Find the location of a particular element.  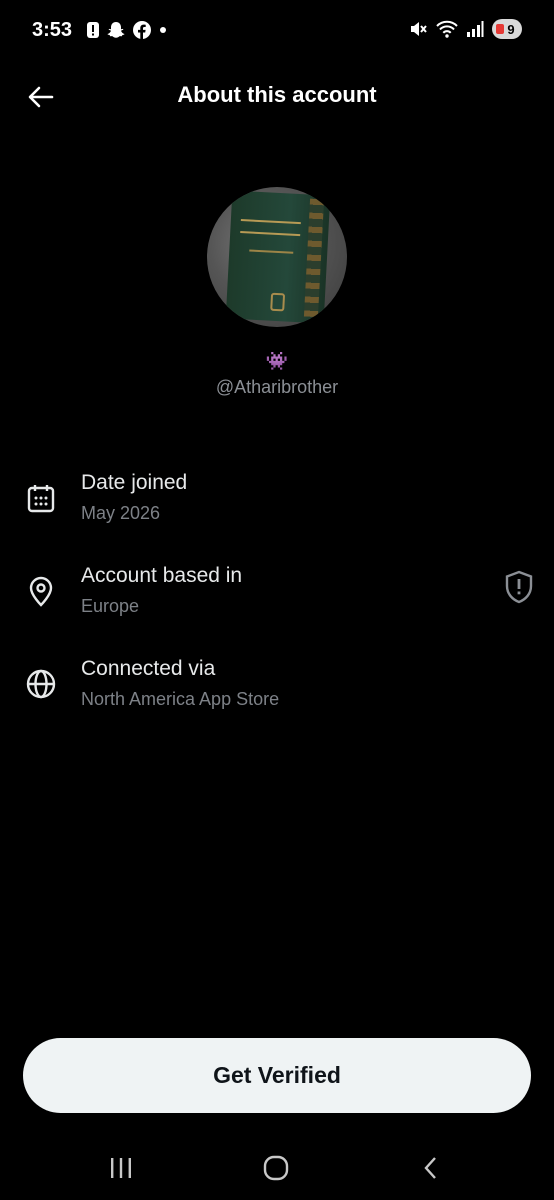

back-icon is located at coordinates (430, 1168).